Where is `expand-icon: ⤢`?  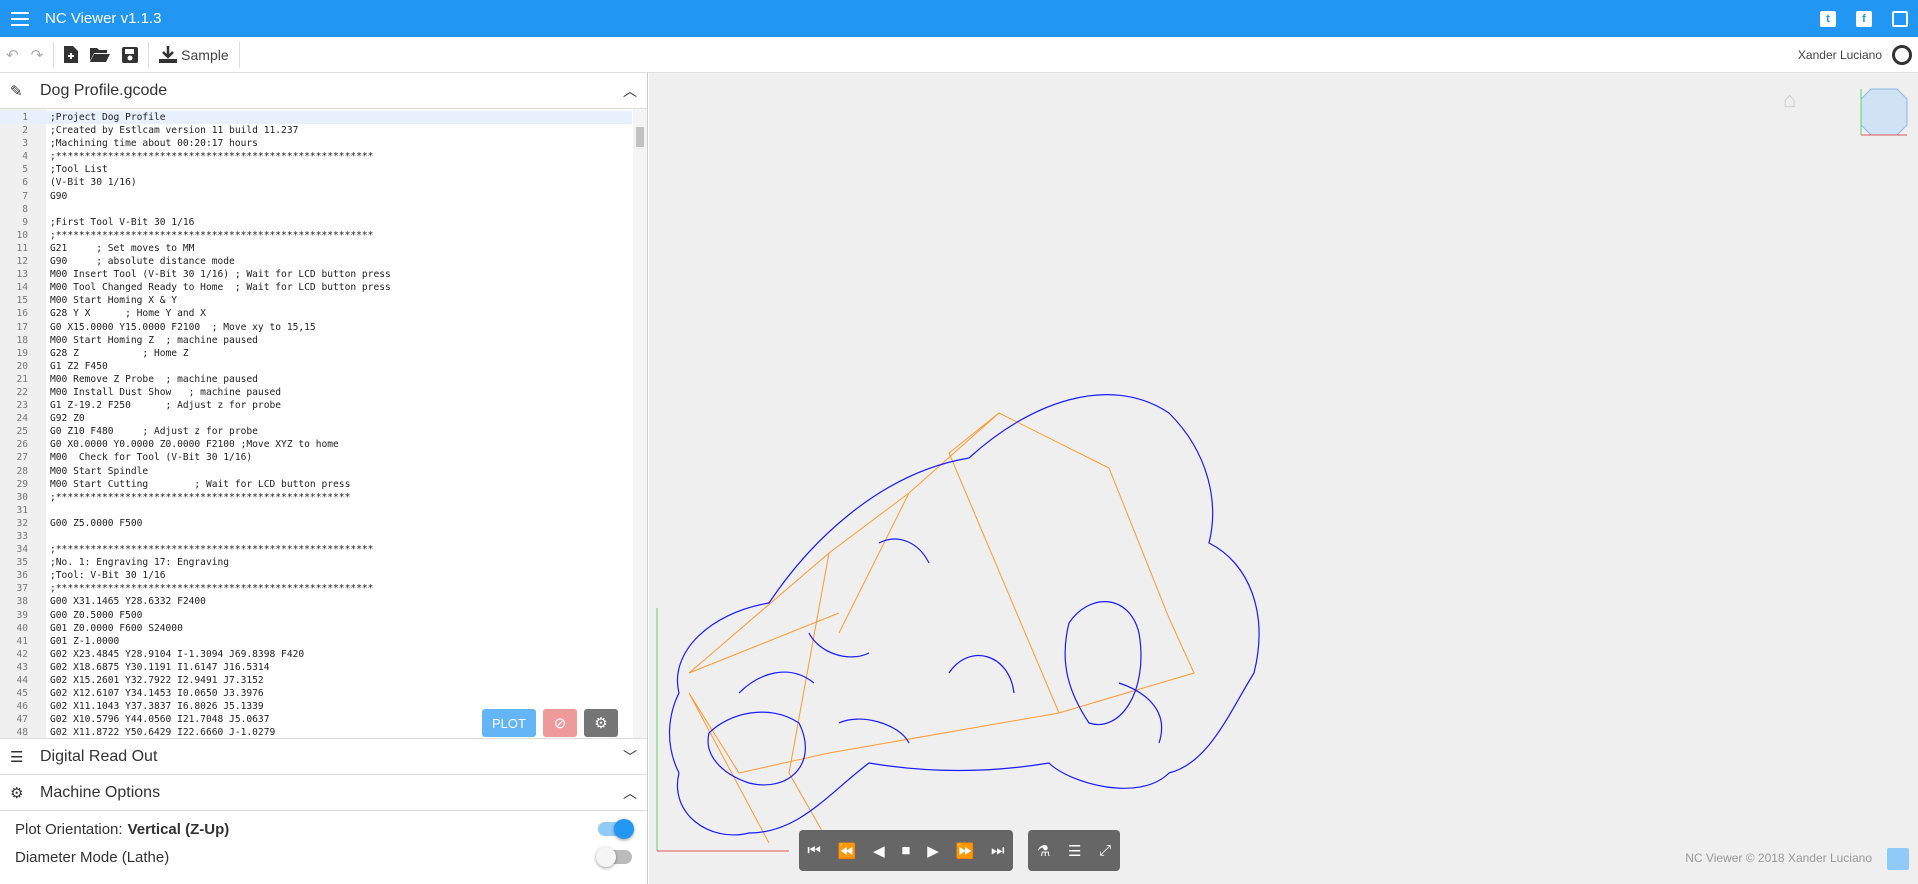 expand-icon: ⤢ is located at coordinates (1105, 850).